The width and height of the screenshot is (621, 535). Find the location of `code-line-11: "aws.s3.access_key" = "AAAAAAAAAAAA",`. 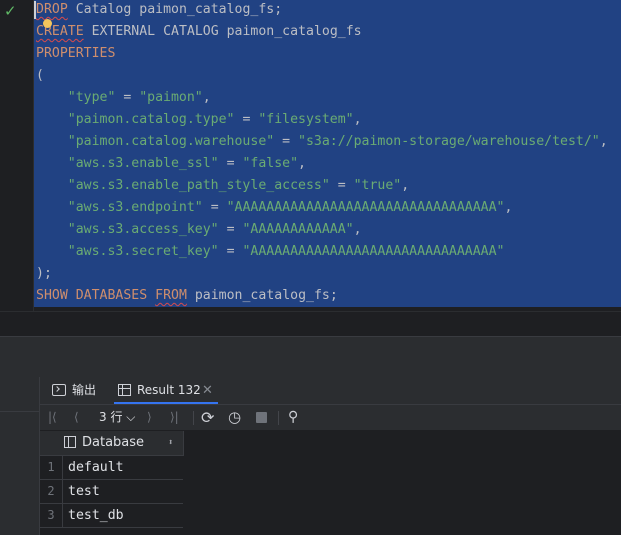

code-line-11: "aws.s3.access_key" = "AAAAAAAAAAAA", is located at coordinates (199, 230).